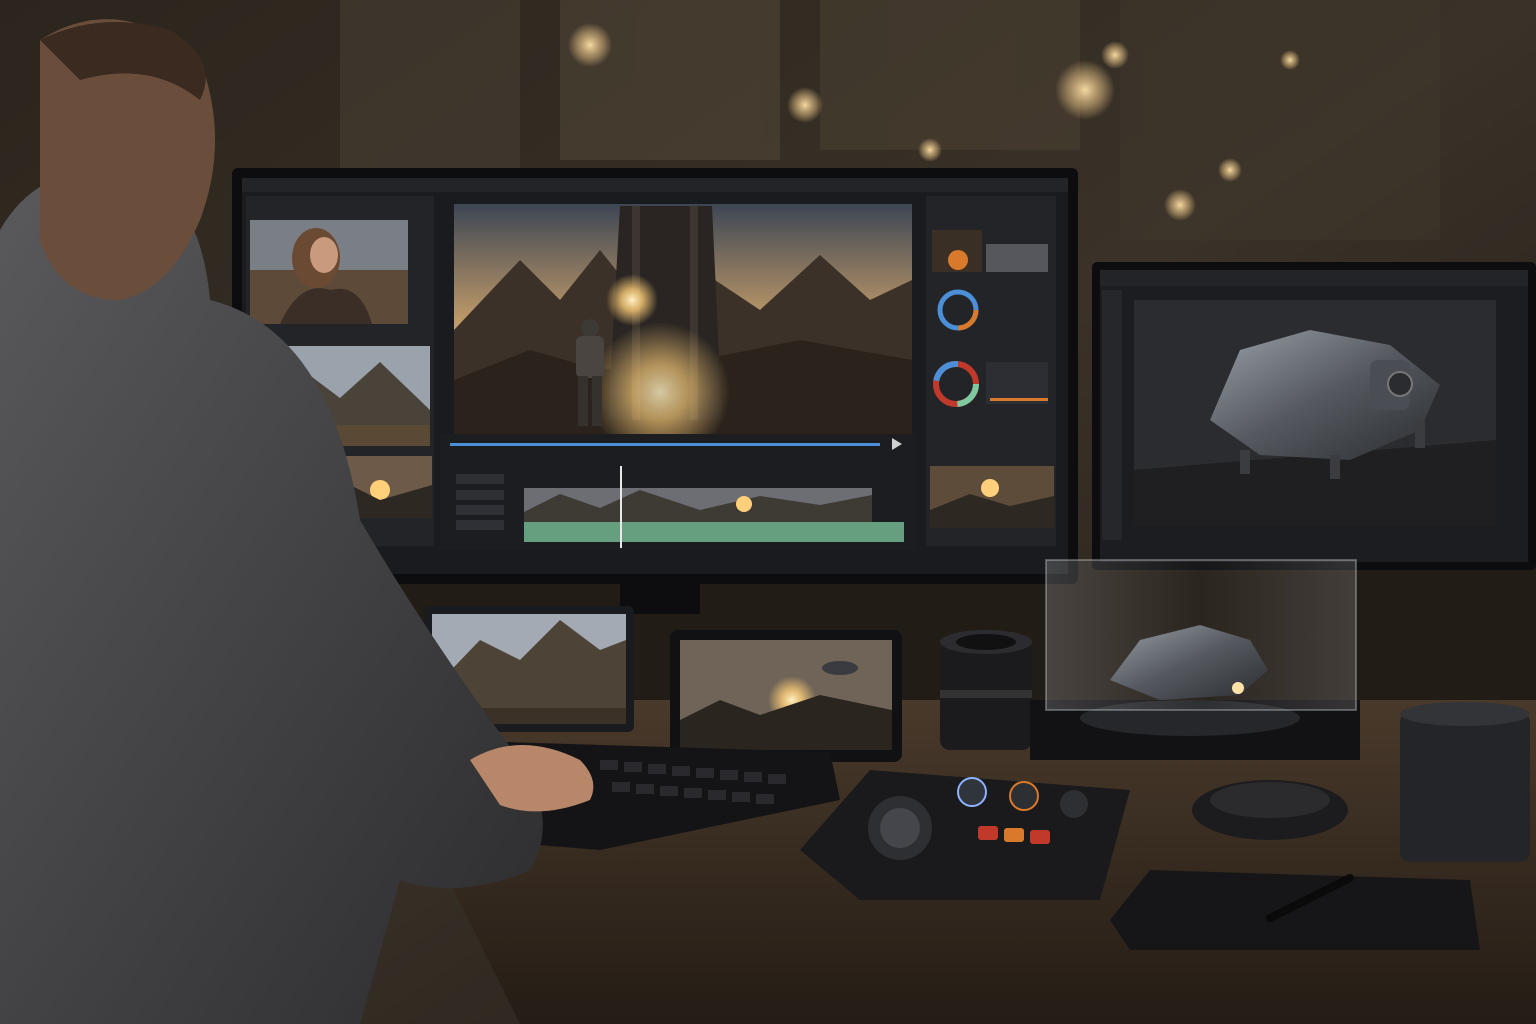  I want to click on display-case, so click(1195, 659).